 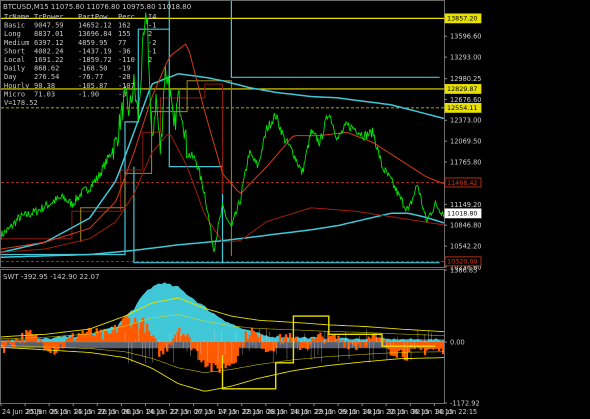 I want to click on price-tag-label: 11468.42, so click(x=462, y=183).